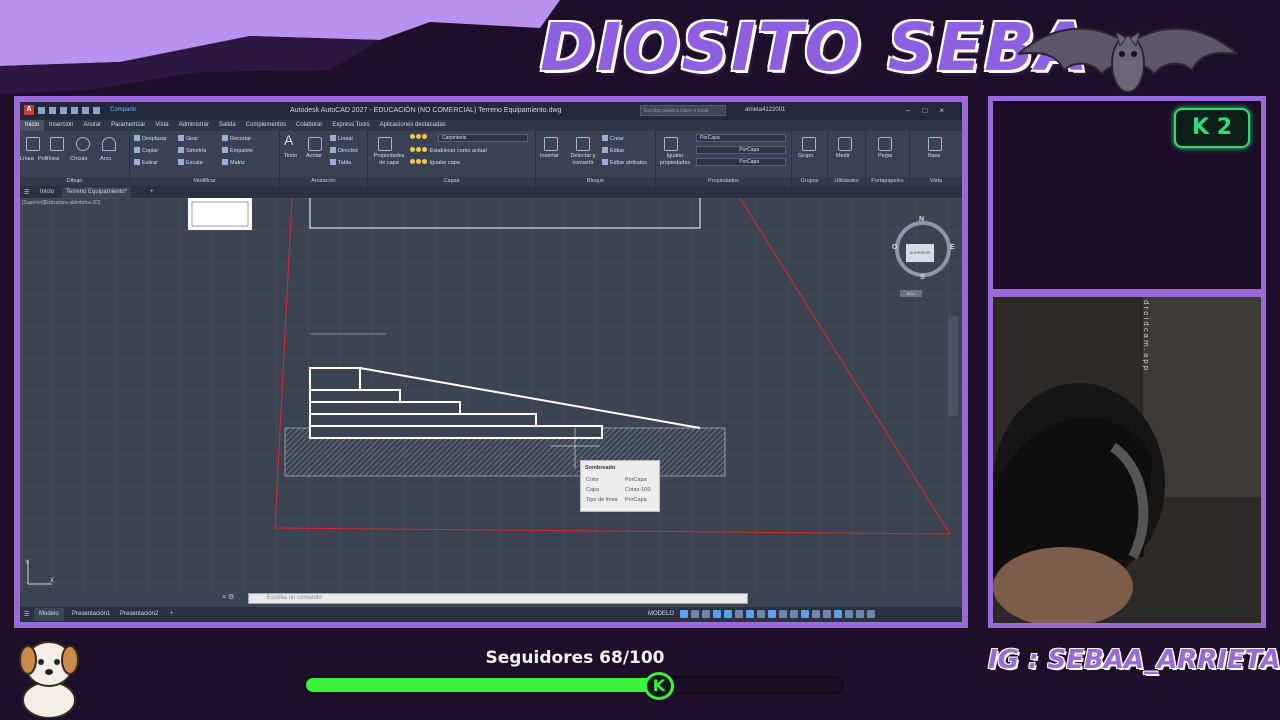 This screenshot has height=720, width=1280. What do you see at coordinates (451, 181) in the screenshot?
I see `group-title-capas: Capas` at bounding box center [451, 181].